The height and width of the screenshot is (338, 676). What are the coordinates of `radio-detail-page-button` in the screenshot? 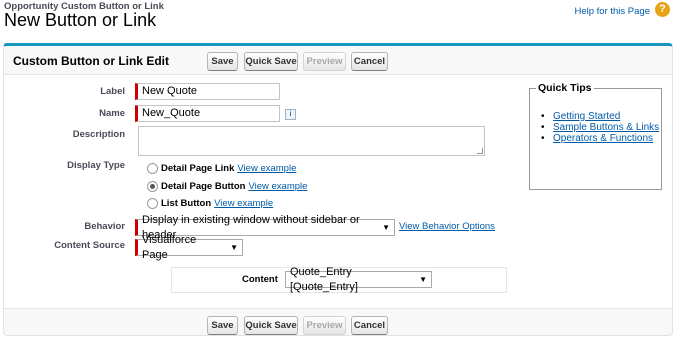 It's located at (152, 186).